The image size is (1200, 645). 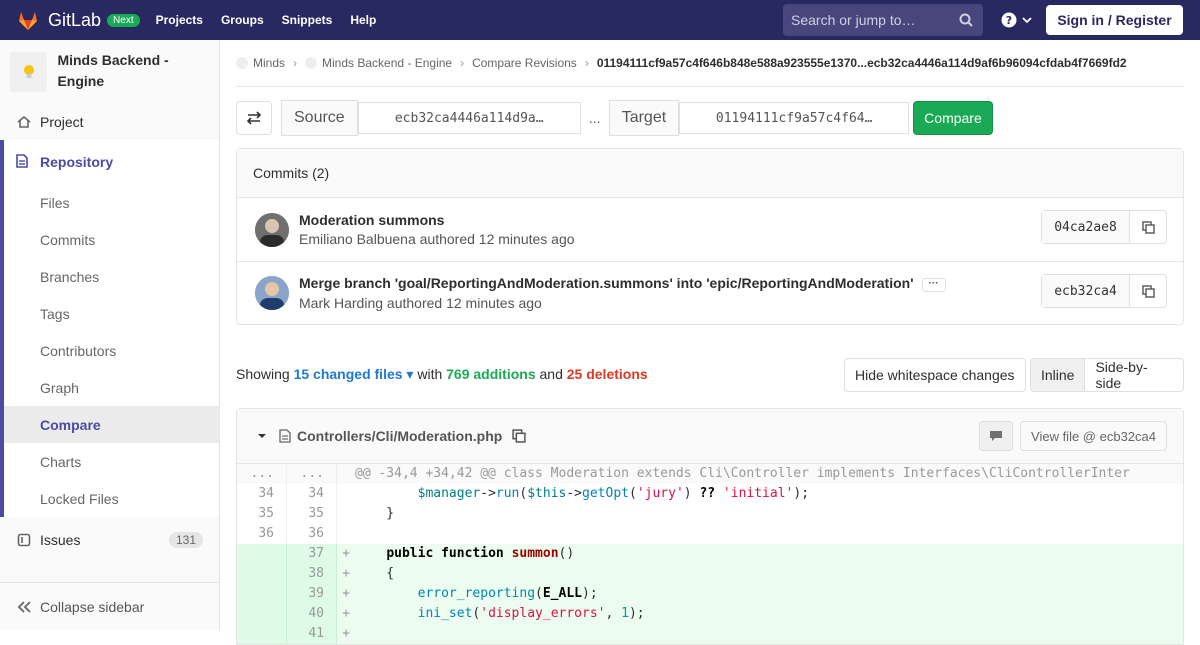 I want to click on sidebar-item-locked-files: Locked Files, so click(x=111, y=498).